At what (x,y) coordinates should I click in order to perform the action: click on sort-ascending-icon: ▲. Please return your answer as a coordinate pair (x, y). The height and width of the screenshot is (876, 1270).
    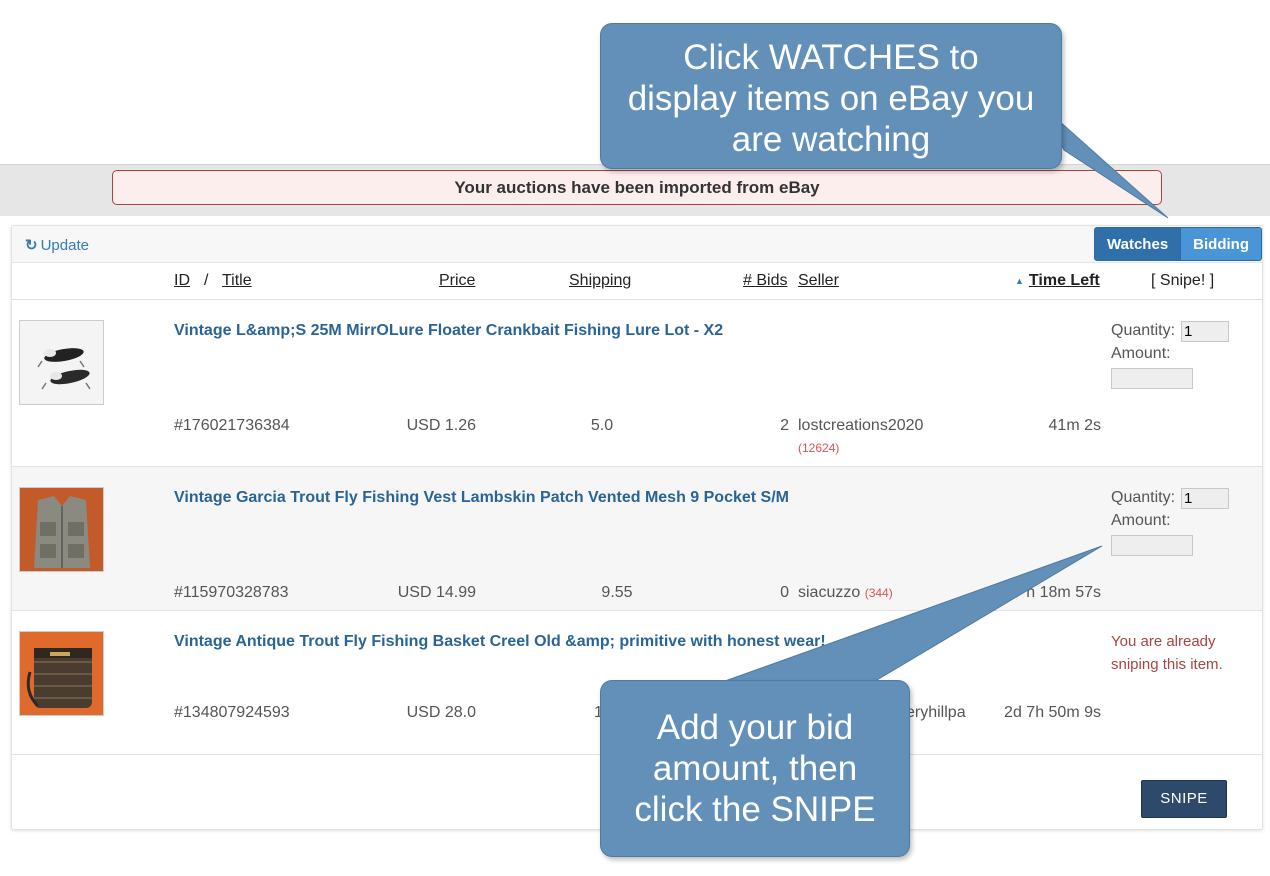
    Looking at the image, I should click on (1019, 280).